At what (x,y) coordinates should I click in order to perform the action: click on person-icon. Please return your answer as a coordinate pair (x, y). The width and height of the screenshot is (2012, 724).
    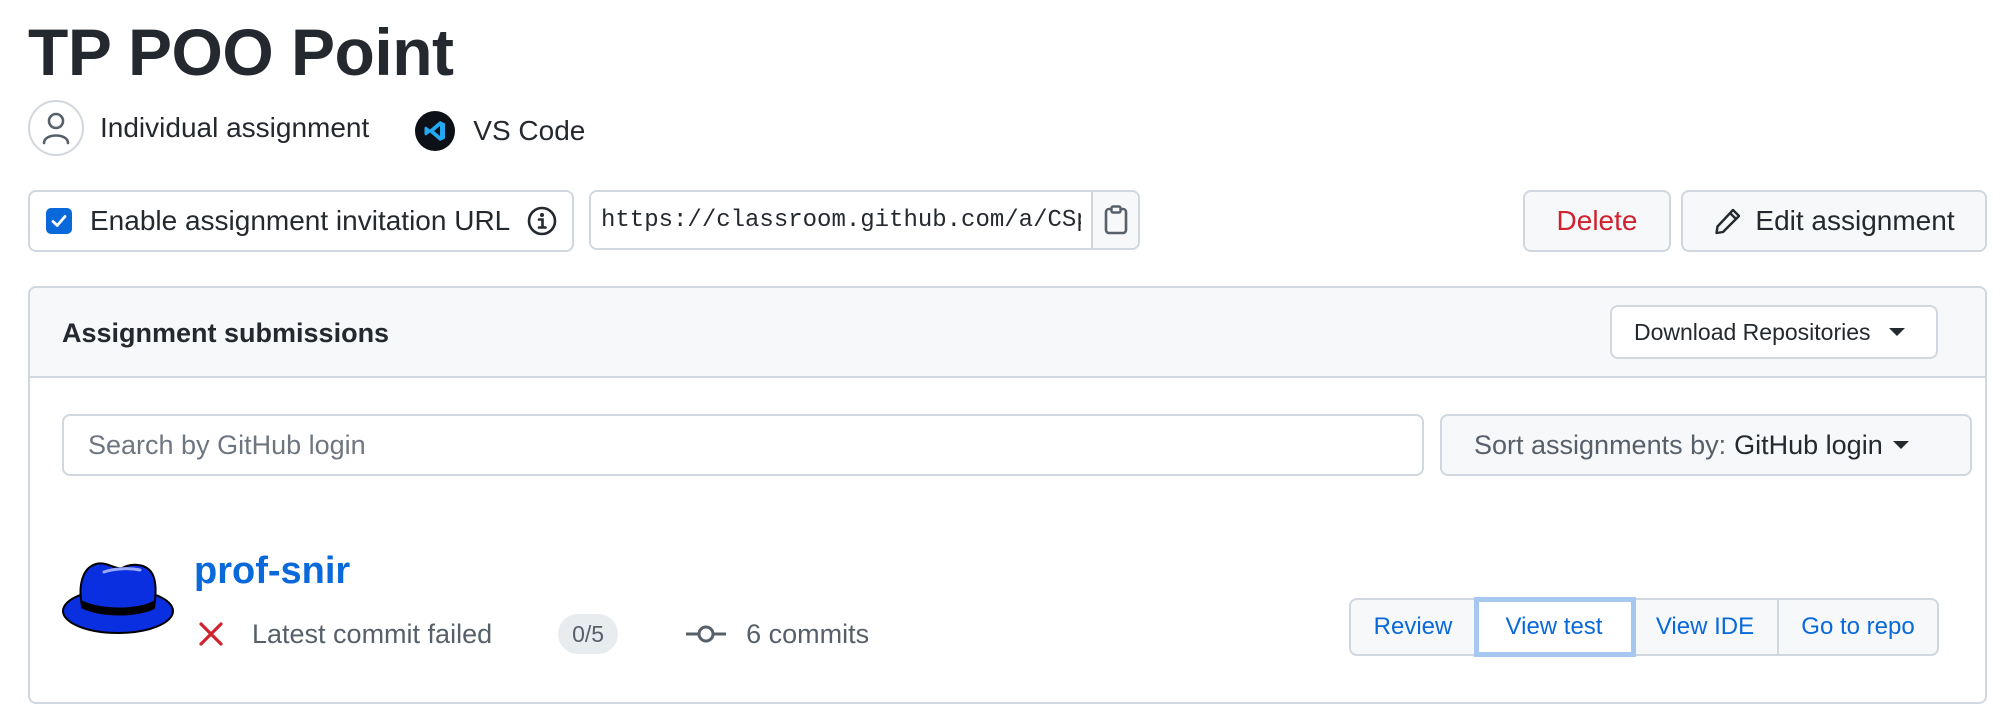
    Looking at the image, I should click on (56, 128).